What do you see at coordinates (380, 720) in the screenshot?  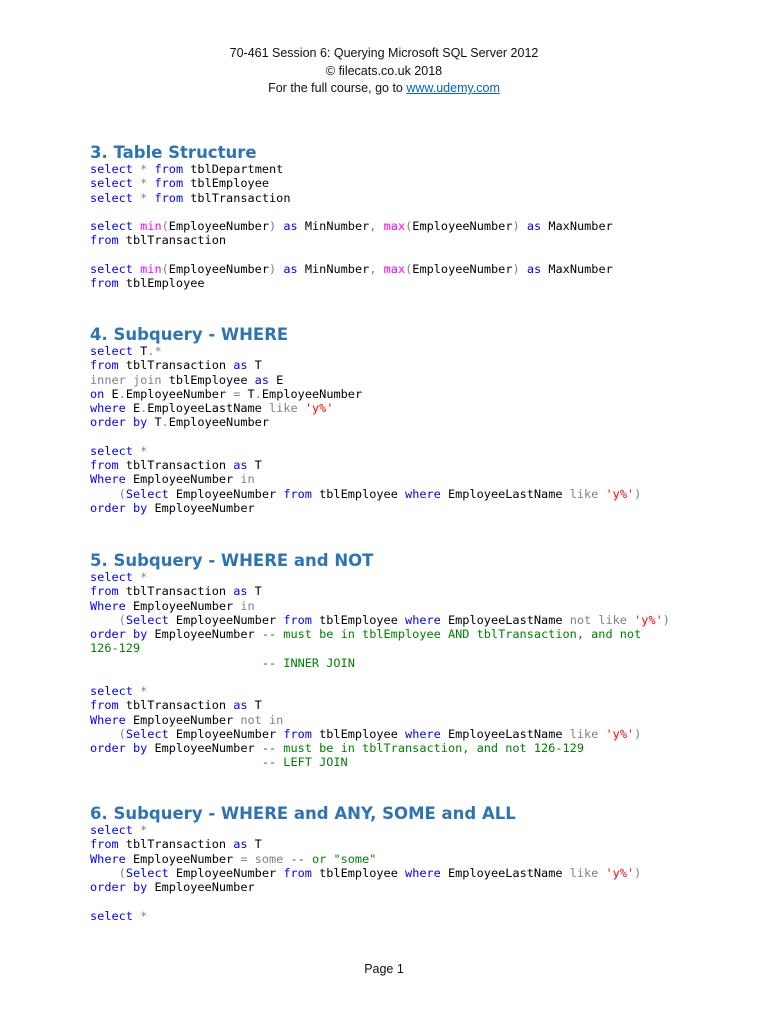 I see `code-line: Where EmployeeNumber not in` at bounding box center [380, 720].